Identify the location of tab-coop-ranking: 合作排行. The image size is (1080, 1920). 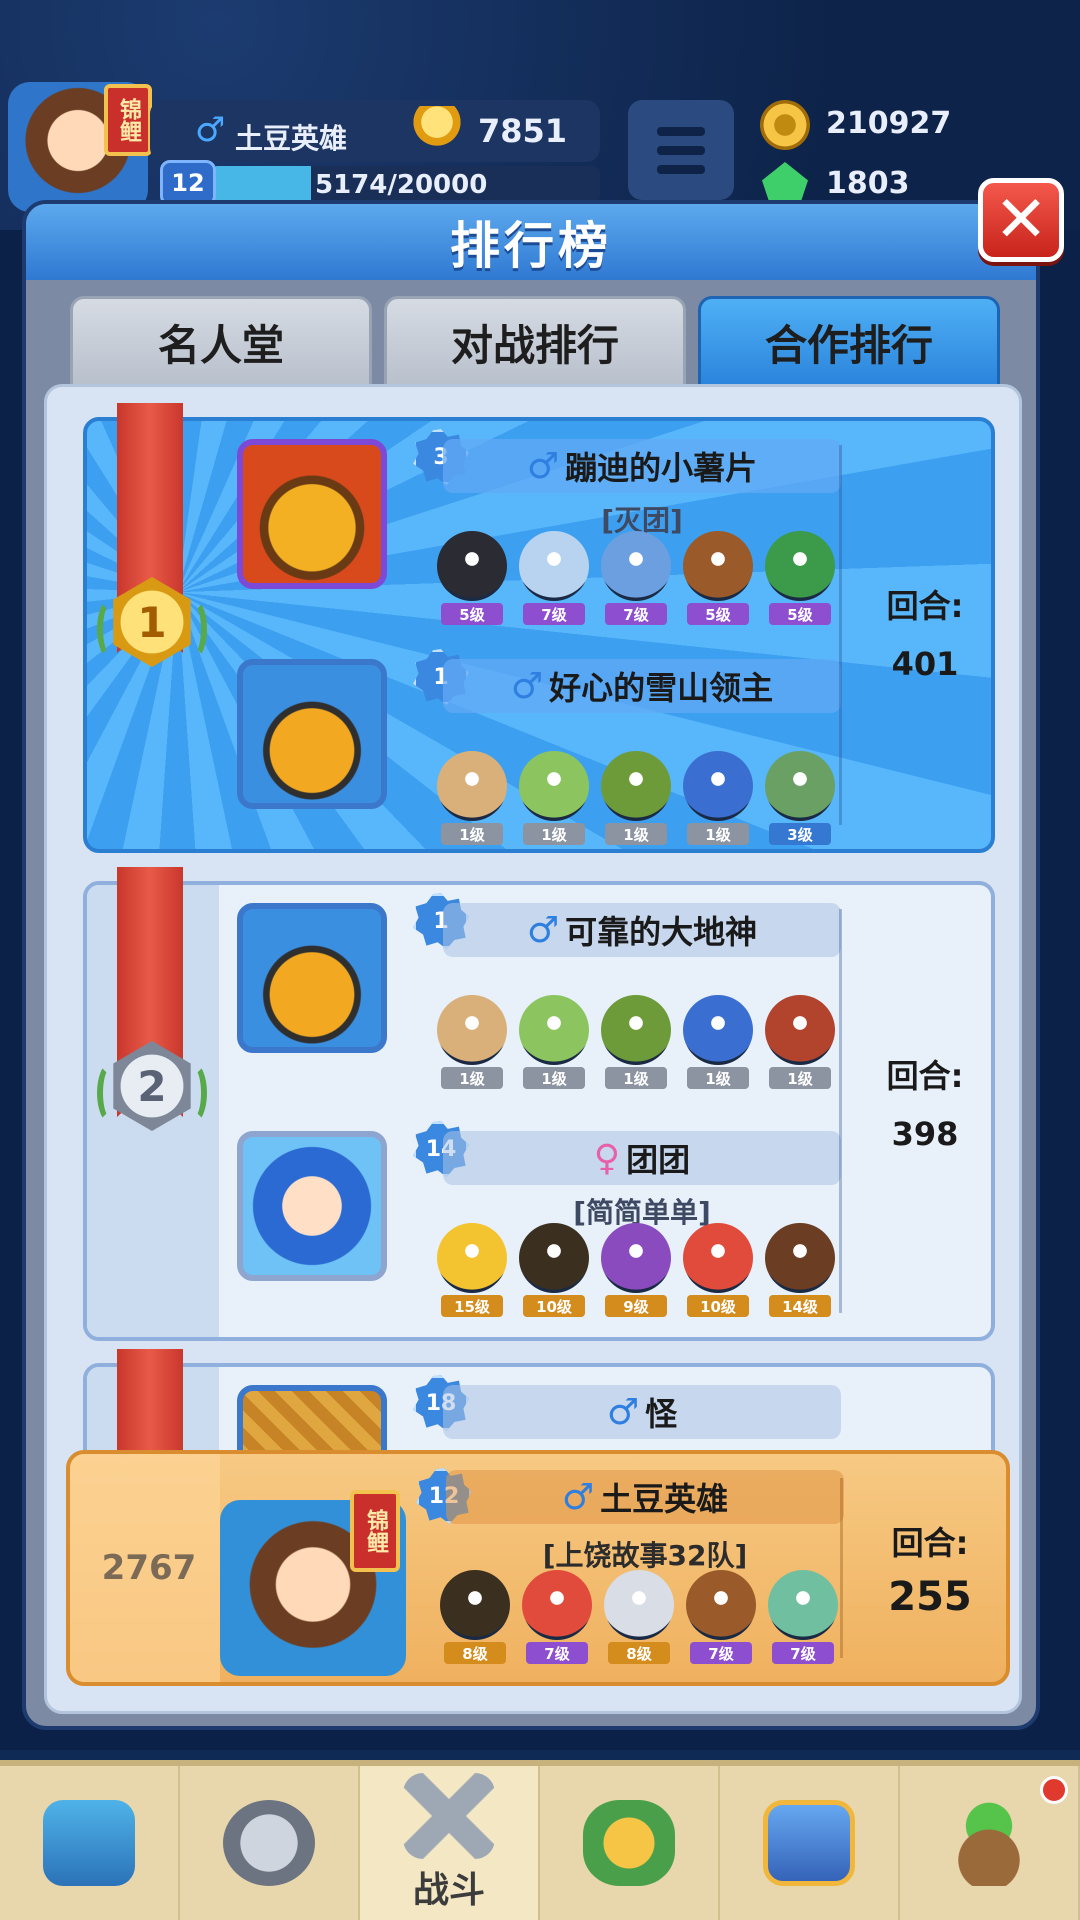
(849, 342).